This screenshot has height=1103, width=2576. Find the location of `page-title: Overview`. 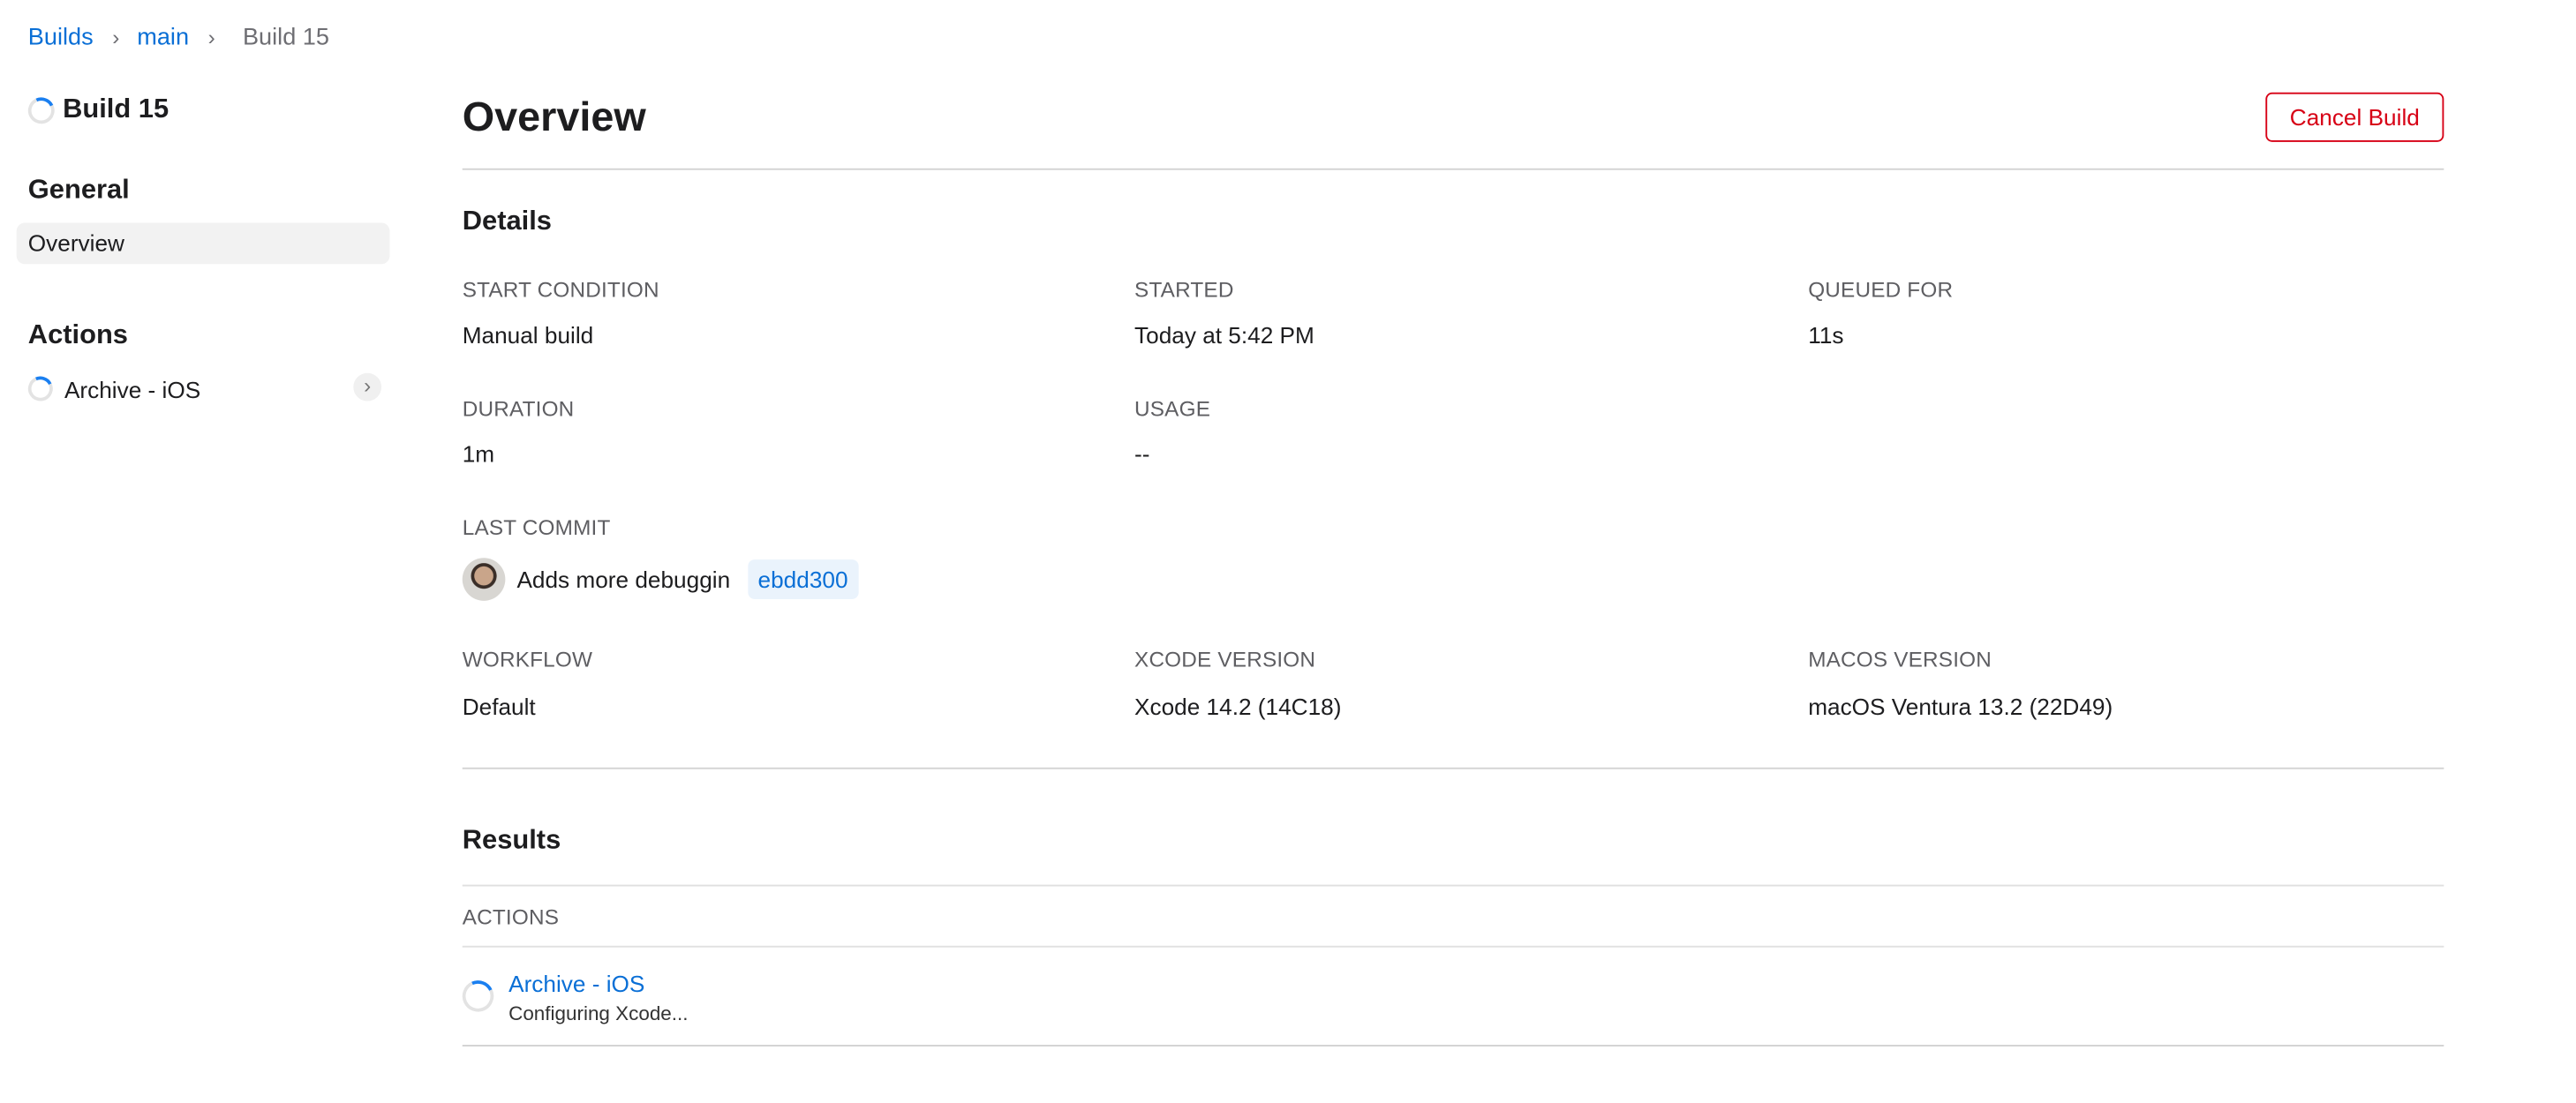

page-title: Overview is located at coordinates (554, 117).